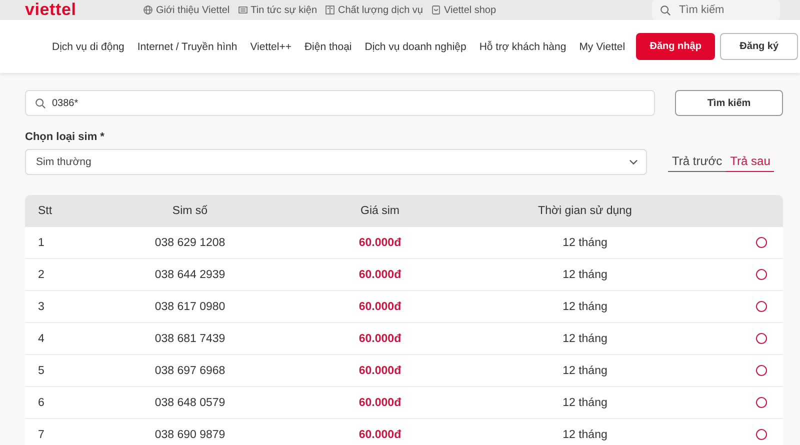 The height and width of the screenshot is (445, 800). Describe the element at coordinates (190, 434) in the screenshot. I see `table-cell-text: 038 690 9879` at that location.